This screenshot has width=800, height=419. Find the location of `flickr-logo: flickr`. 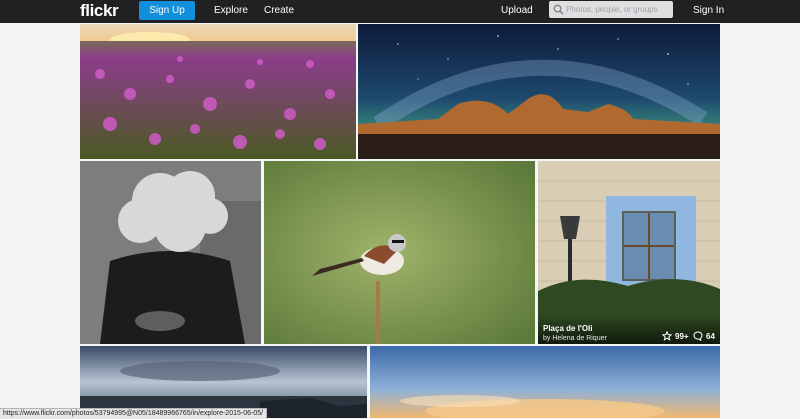

flickr-logo: flickr is located at coordinates (99, 11).